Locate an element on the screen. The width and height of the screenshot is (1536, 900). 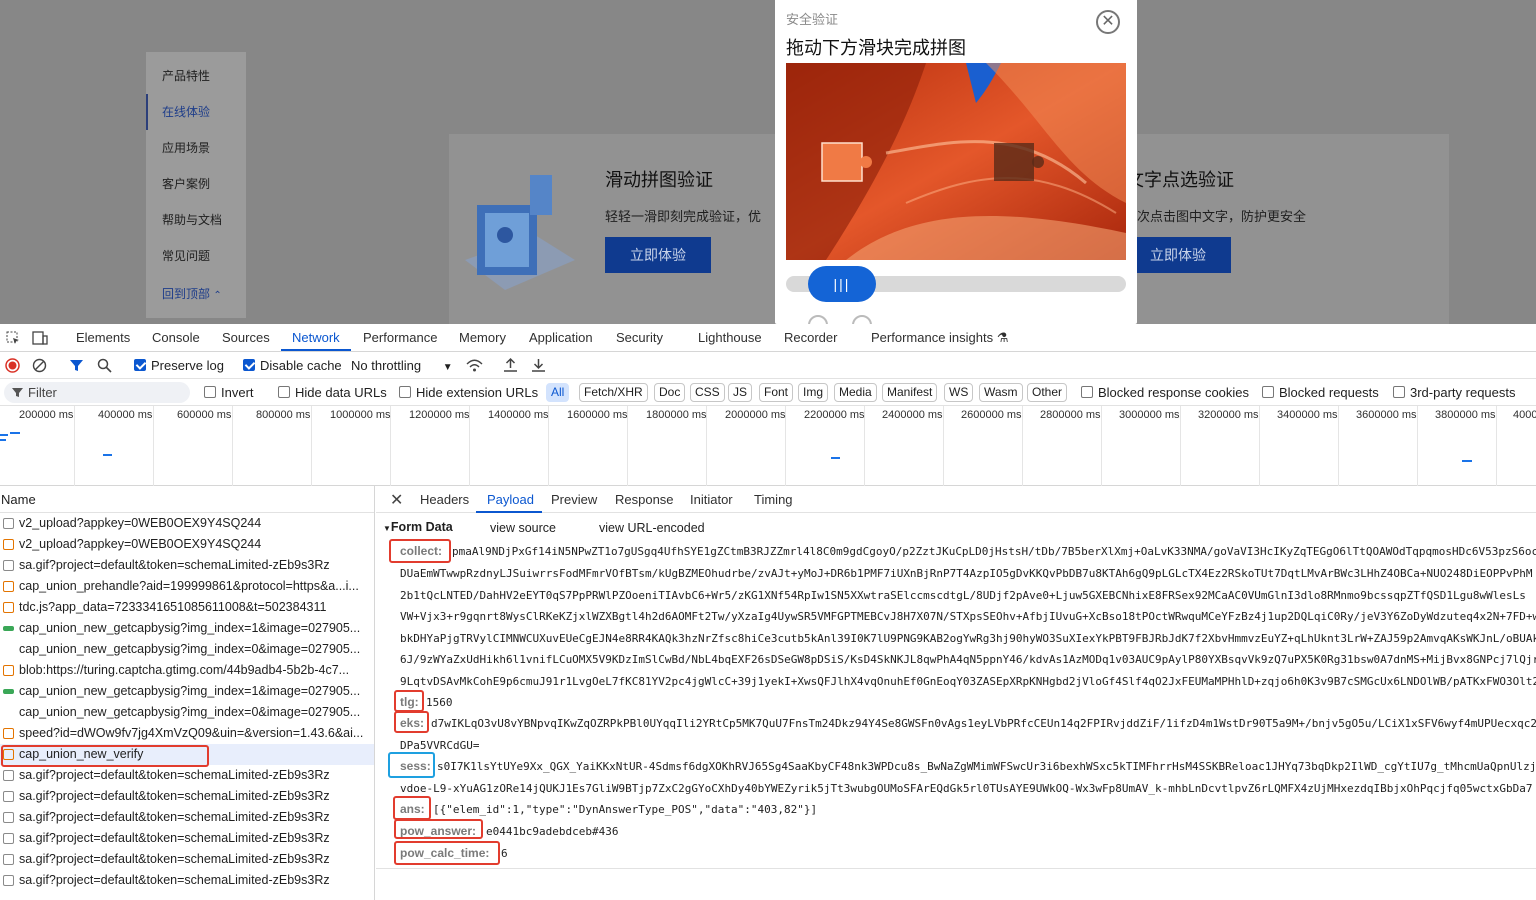
chip-js: JS is located at coordinates (740, 392).